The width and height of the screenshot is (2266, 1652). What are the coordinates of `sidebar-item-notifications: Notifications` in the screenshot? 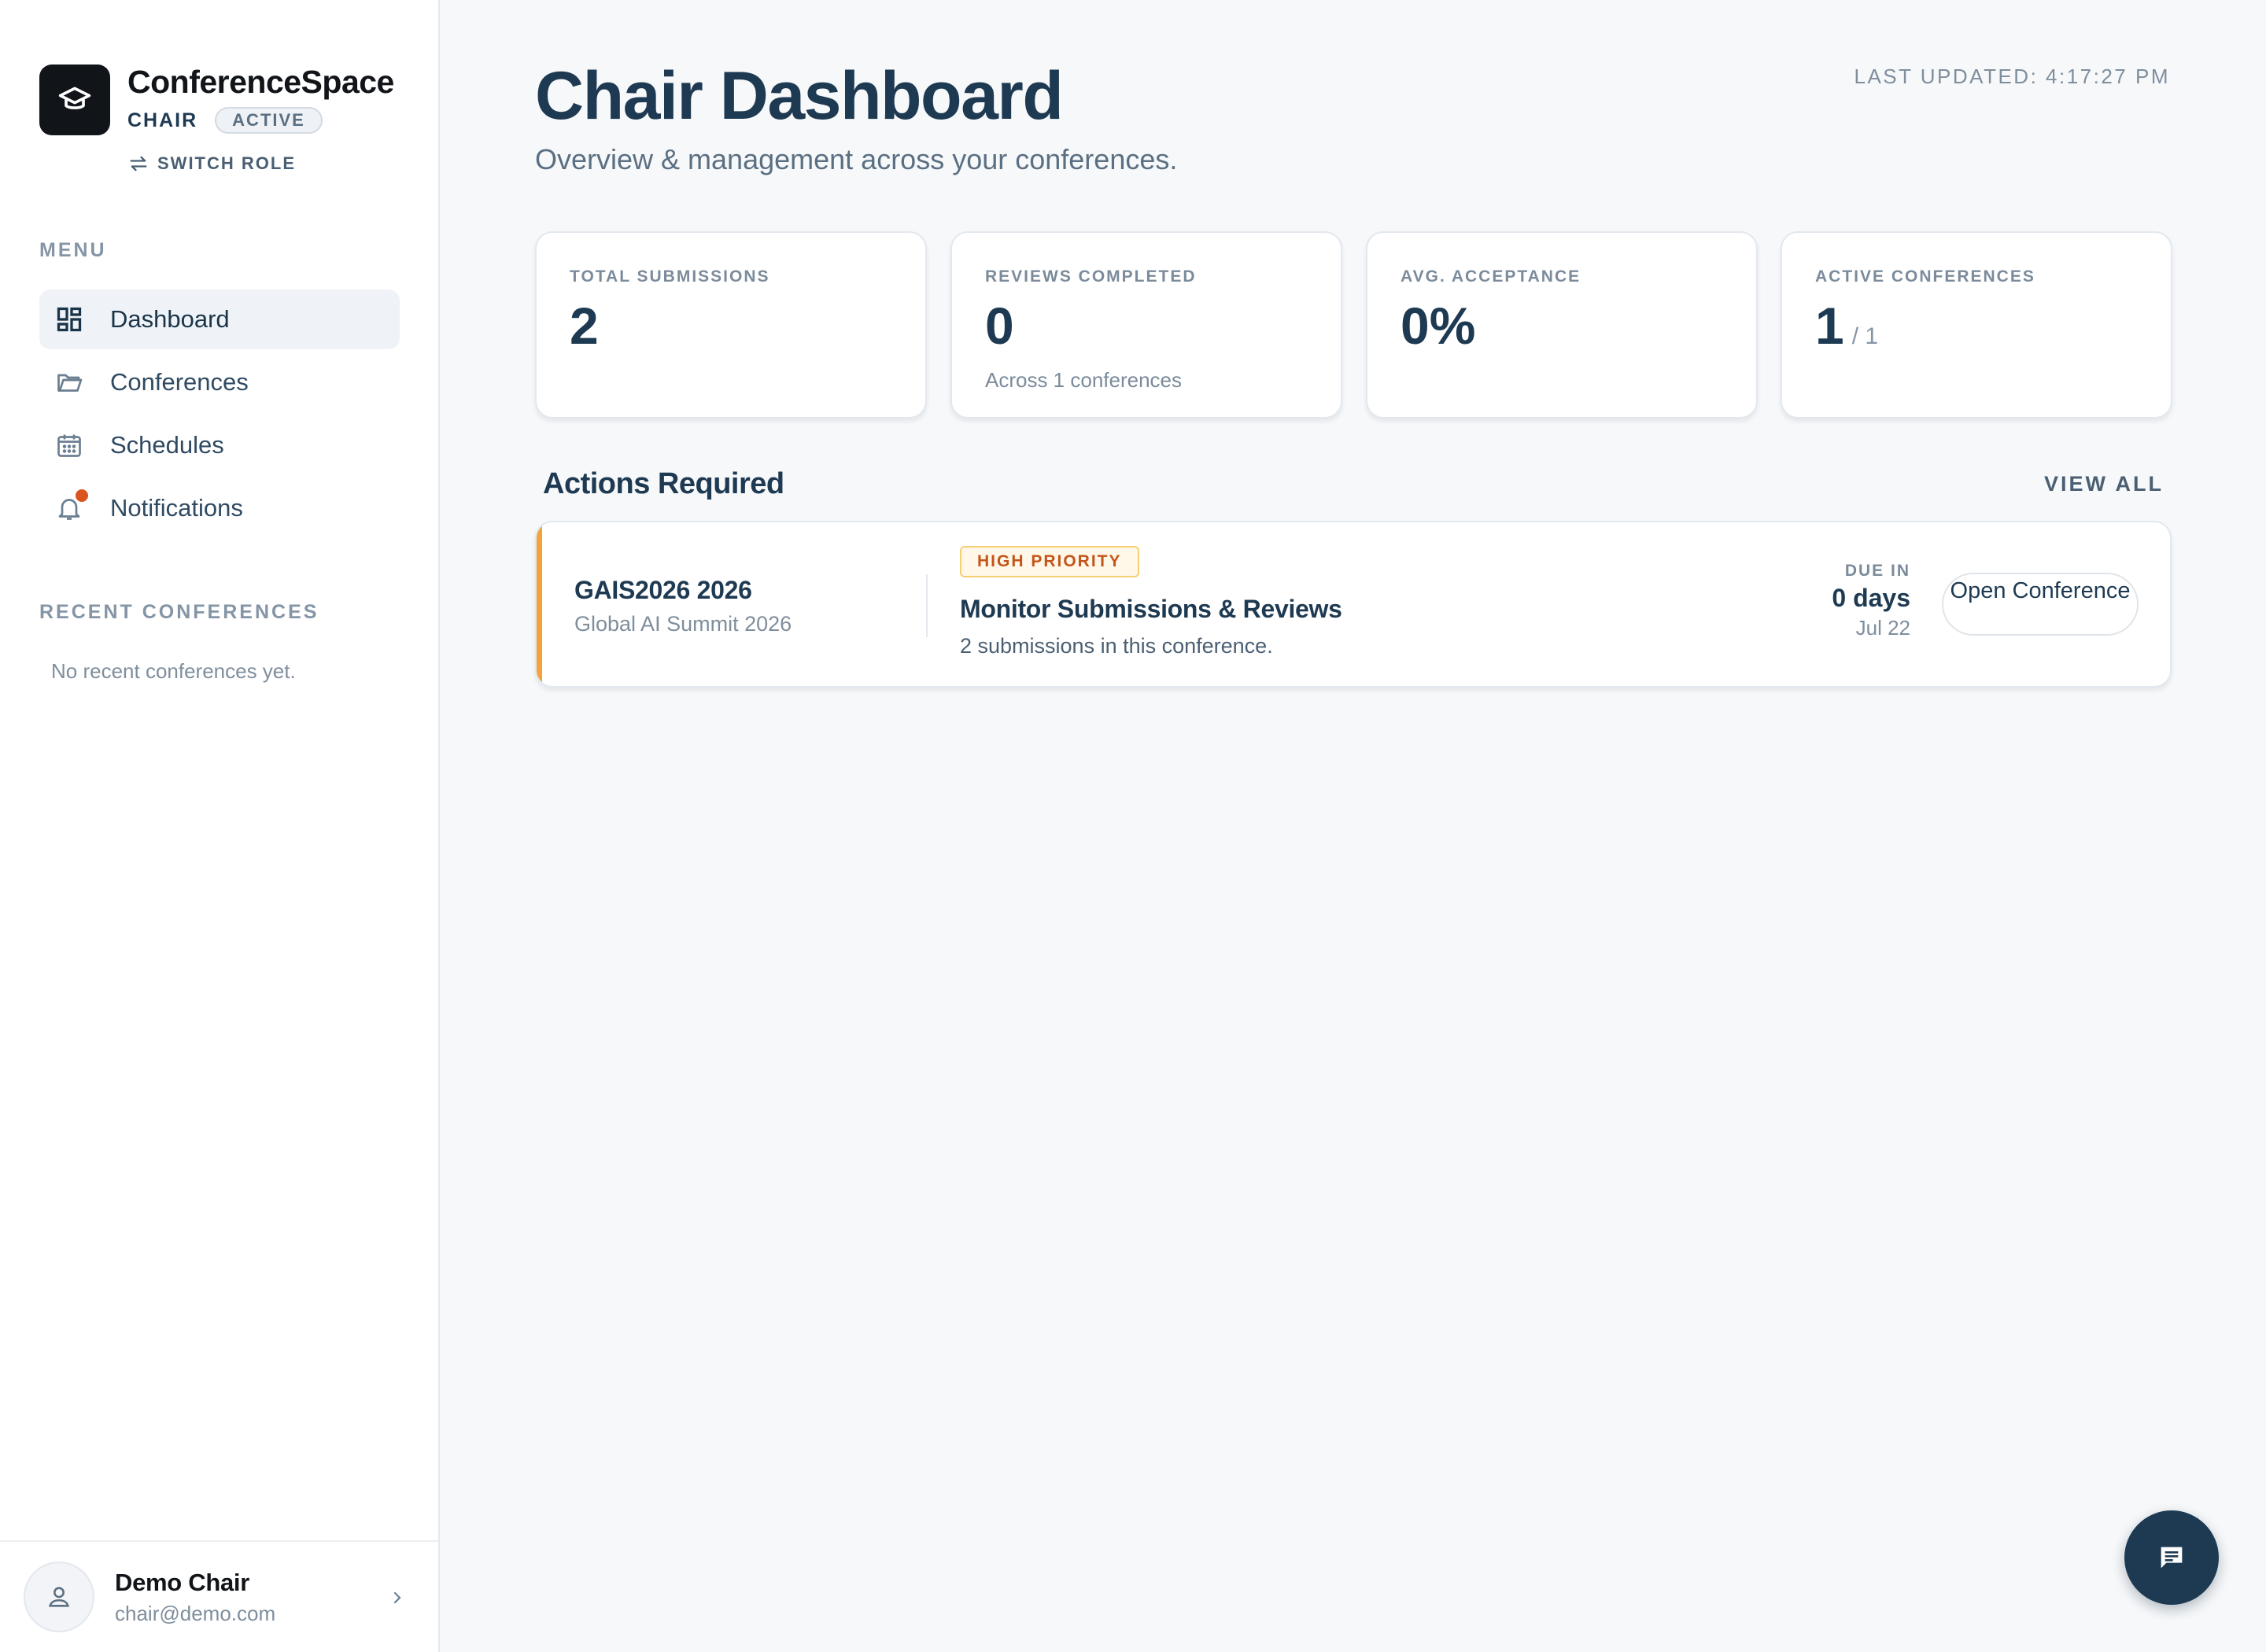 It's located at (219, 508).